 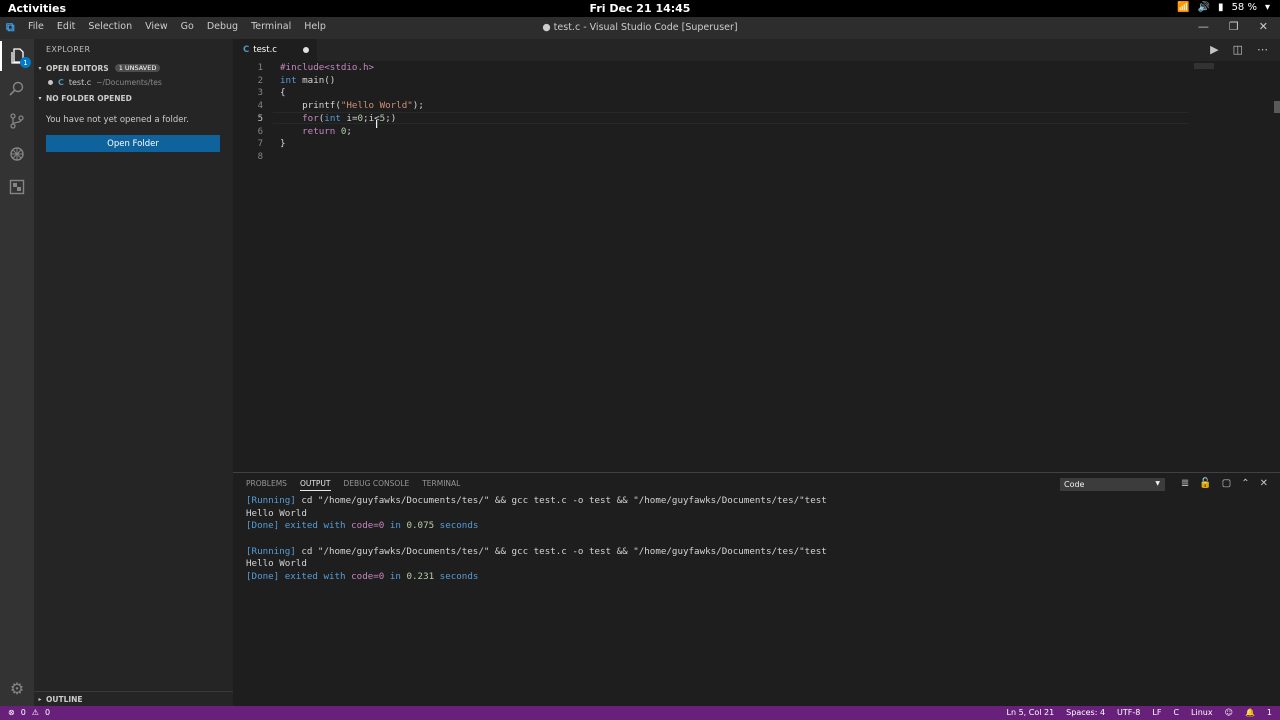 What do you see at coordinates (133, 68) in the screenshot?
I see `open-editors-section: ▾ OPEN EDITORS 1 UNSAVED` at bounding box center [133, 68].